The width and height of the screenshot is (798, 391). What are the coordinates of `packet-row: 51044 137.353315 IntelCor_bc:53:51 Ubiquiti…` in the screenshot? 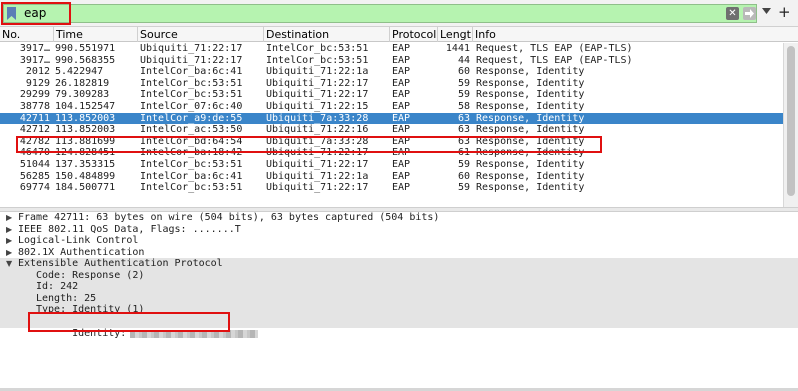 It's located at (391, 165).